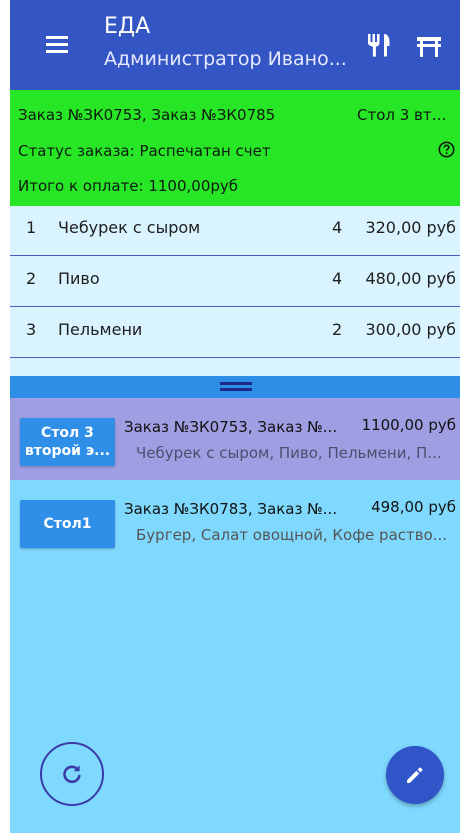 This screenshot has height=833, width=470. Describe the element at coordinates (410, 329) in the screenshot. I see `dish-price: 300,00 руб` at that location.